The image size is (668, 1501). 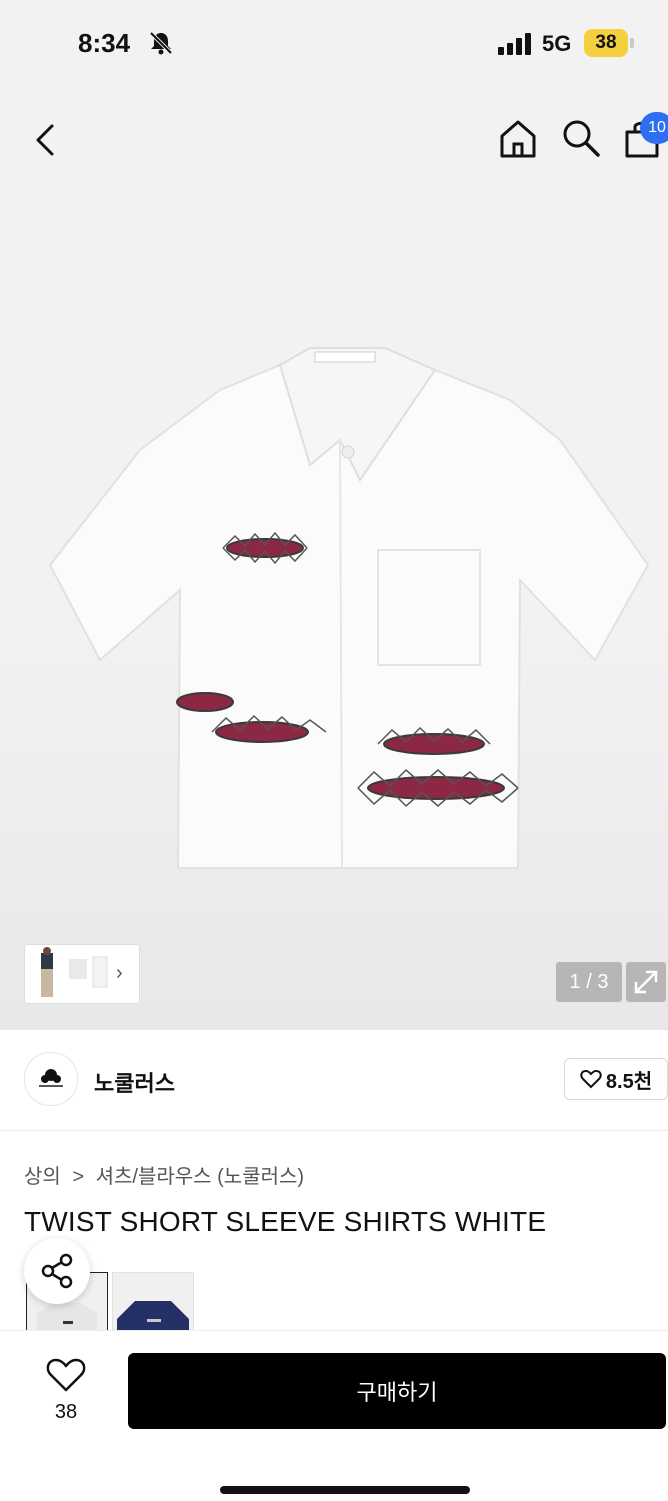 I want to click on status-time: 8:34, so click(x=104, y=43).